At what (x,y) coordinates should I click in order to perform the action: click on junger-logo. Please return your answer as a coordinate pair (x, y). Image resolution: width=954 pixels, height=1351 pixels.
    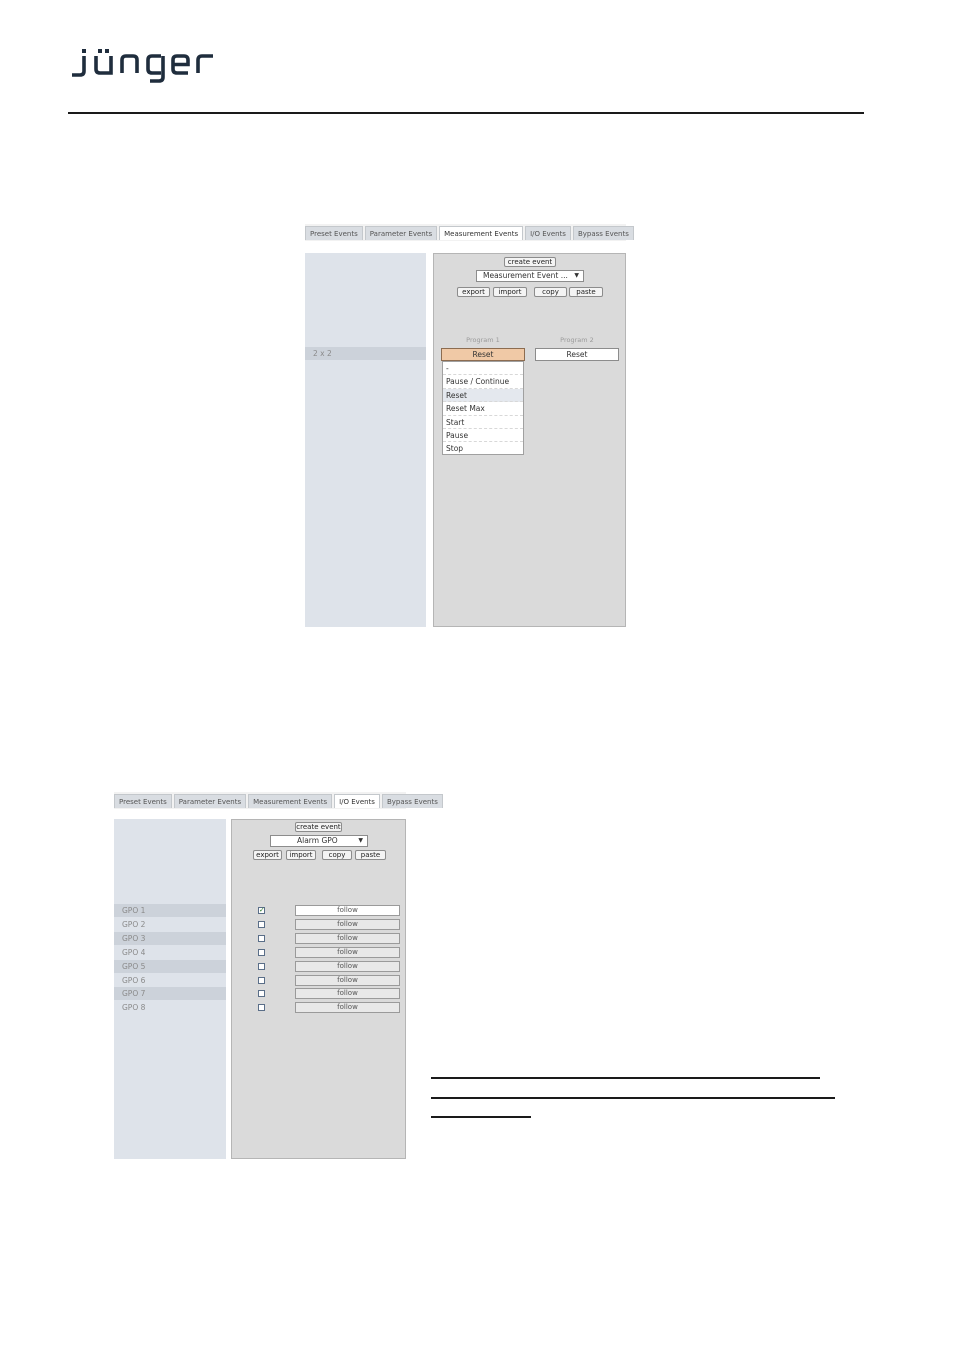
    Looking at the image, I should click on (145, 64).